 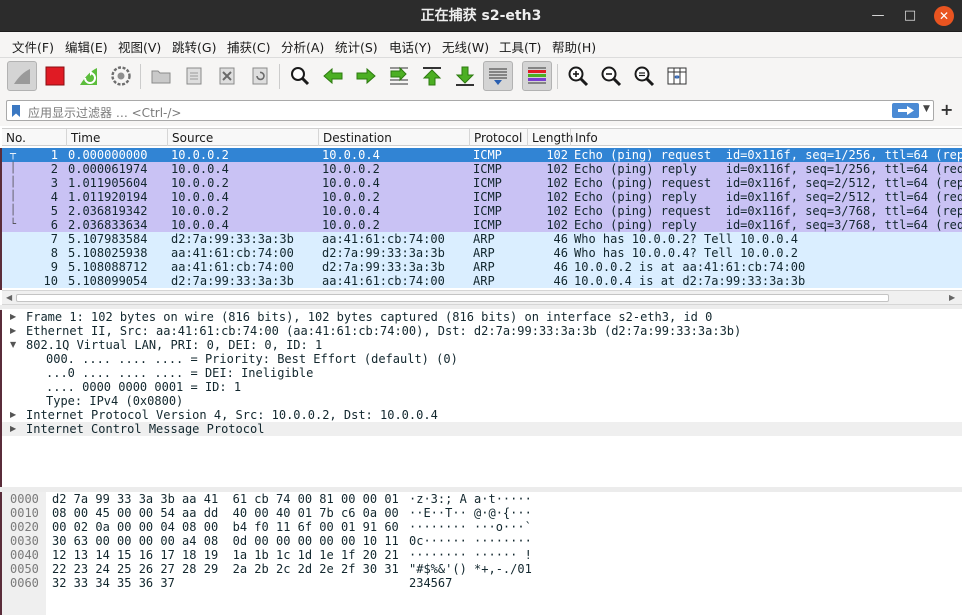 What do you see at coordinates (333, 76) in the screenshot?
I see `go-back-arrow-icon` at bounding box center [333, 76].